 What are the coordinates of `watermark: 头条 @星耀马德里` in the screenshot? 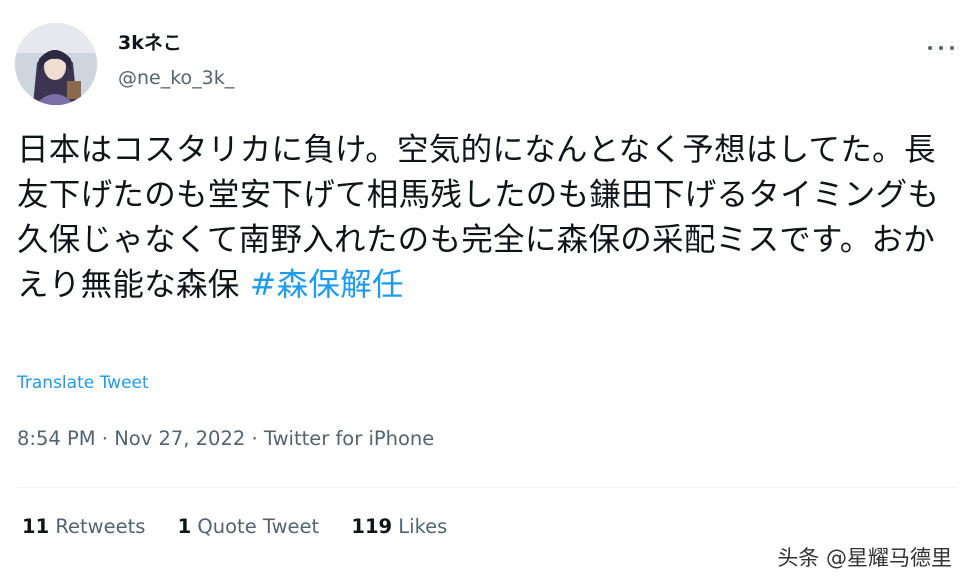 It's located at (864, 558).